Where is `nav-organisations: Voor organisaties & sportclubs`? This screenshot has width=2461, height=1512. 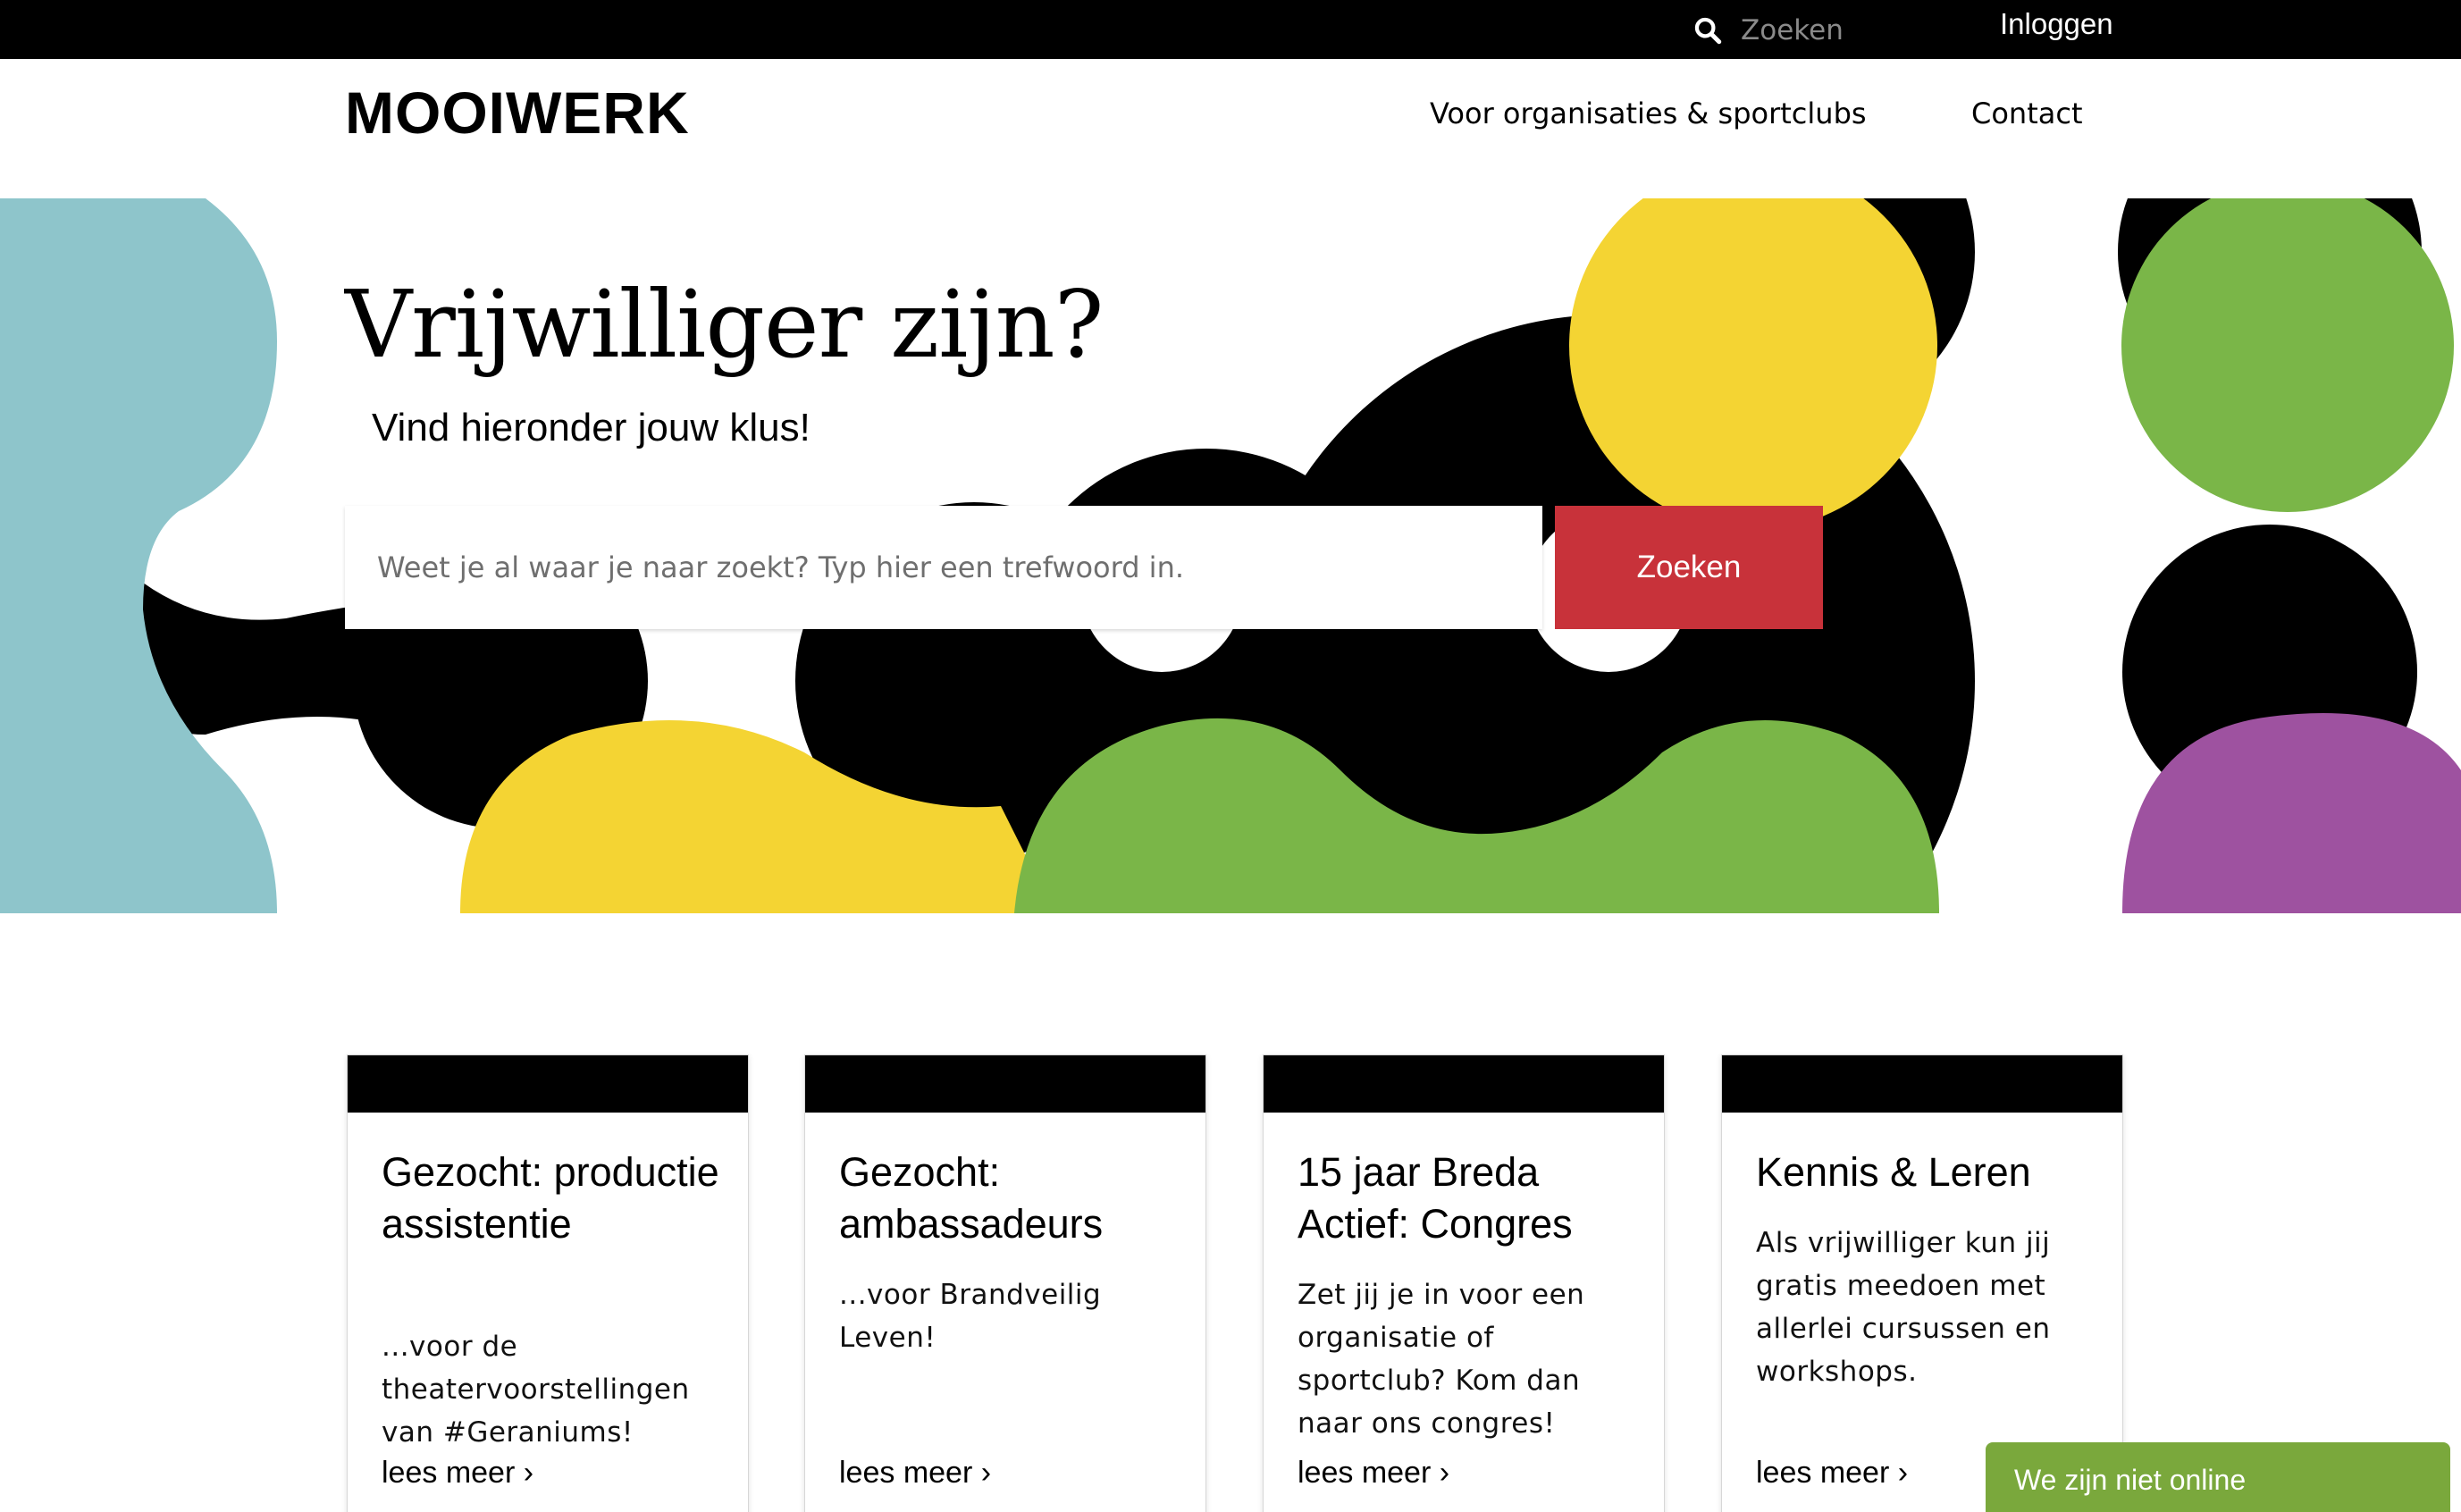
nav-organisations: Voor organisaties & sportclubs is located at coordinates (1648, 113).